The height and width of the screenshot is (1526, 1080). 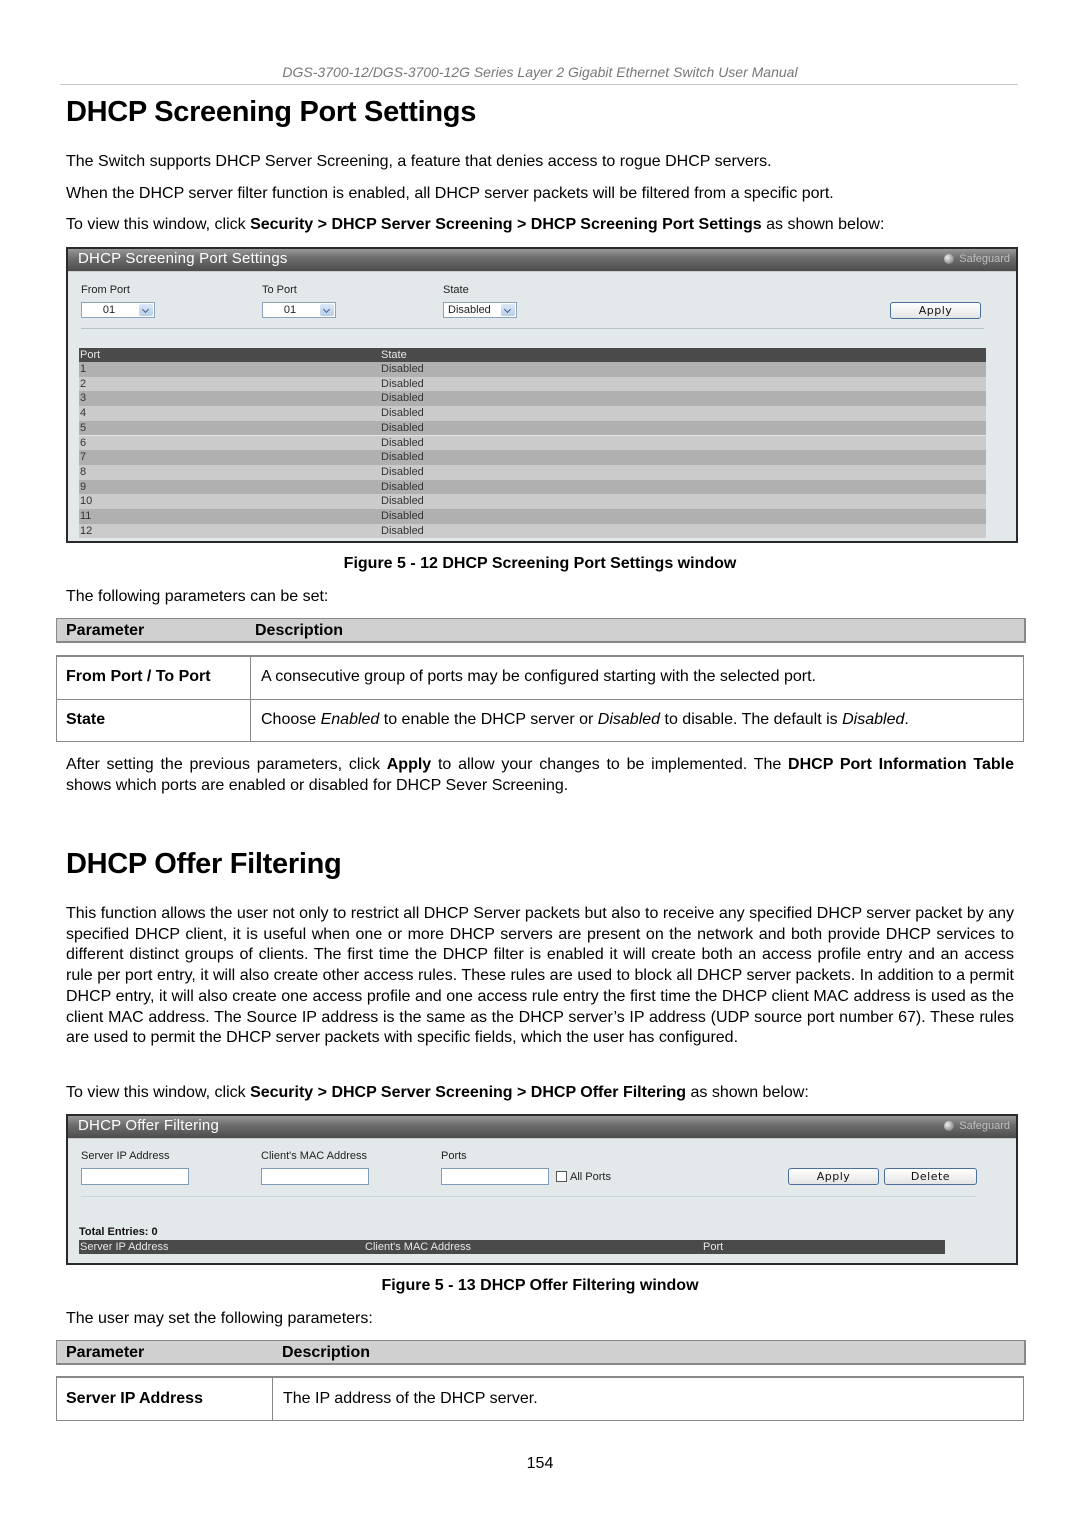 What do you see at coordinates (949, 259) in the screenshot?
I see `safeguard-icon` at bounding box center [949, 259].